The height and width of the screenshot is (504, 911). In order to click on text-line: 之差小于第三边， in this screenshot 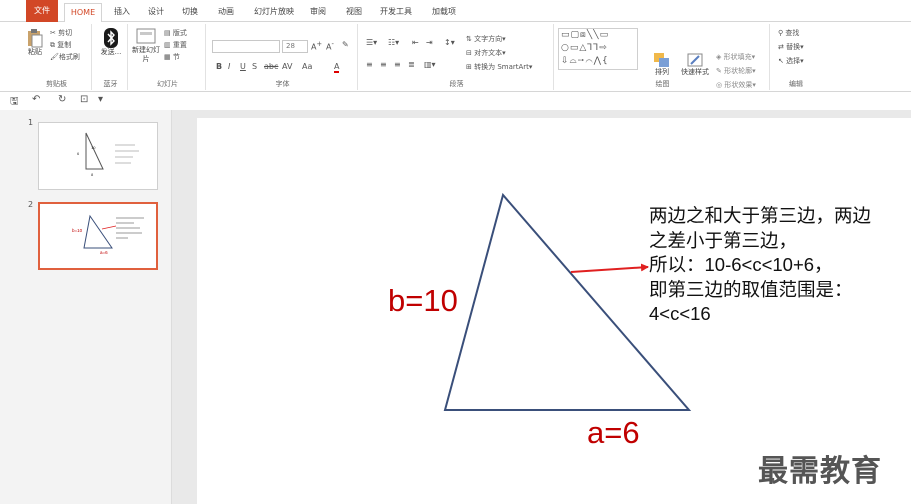, I will do `click(723, 240)`.